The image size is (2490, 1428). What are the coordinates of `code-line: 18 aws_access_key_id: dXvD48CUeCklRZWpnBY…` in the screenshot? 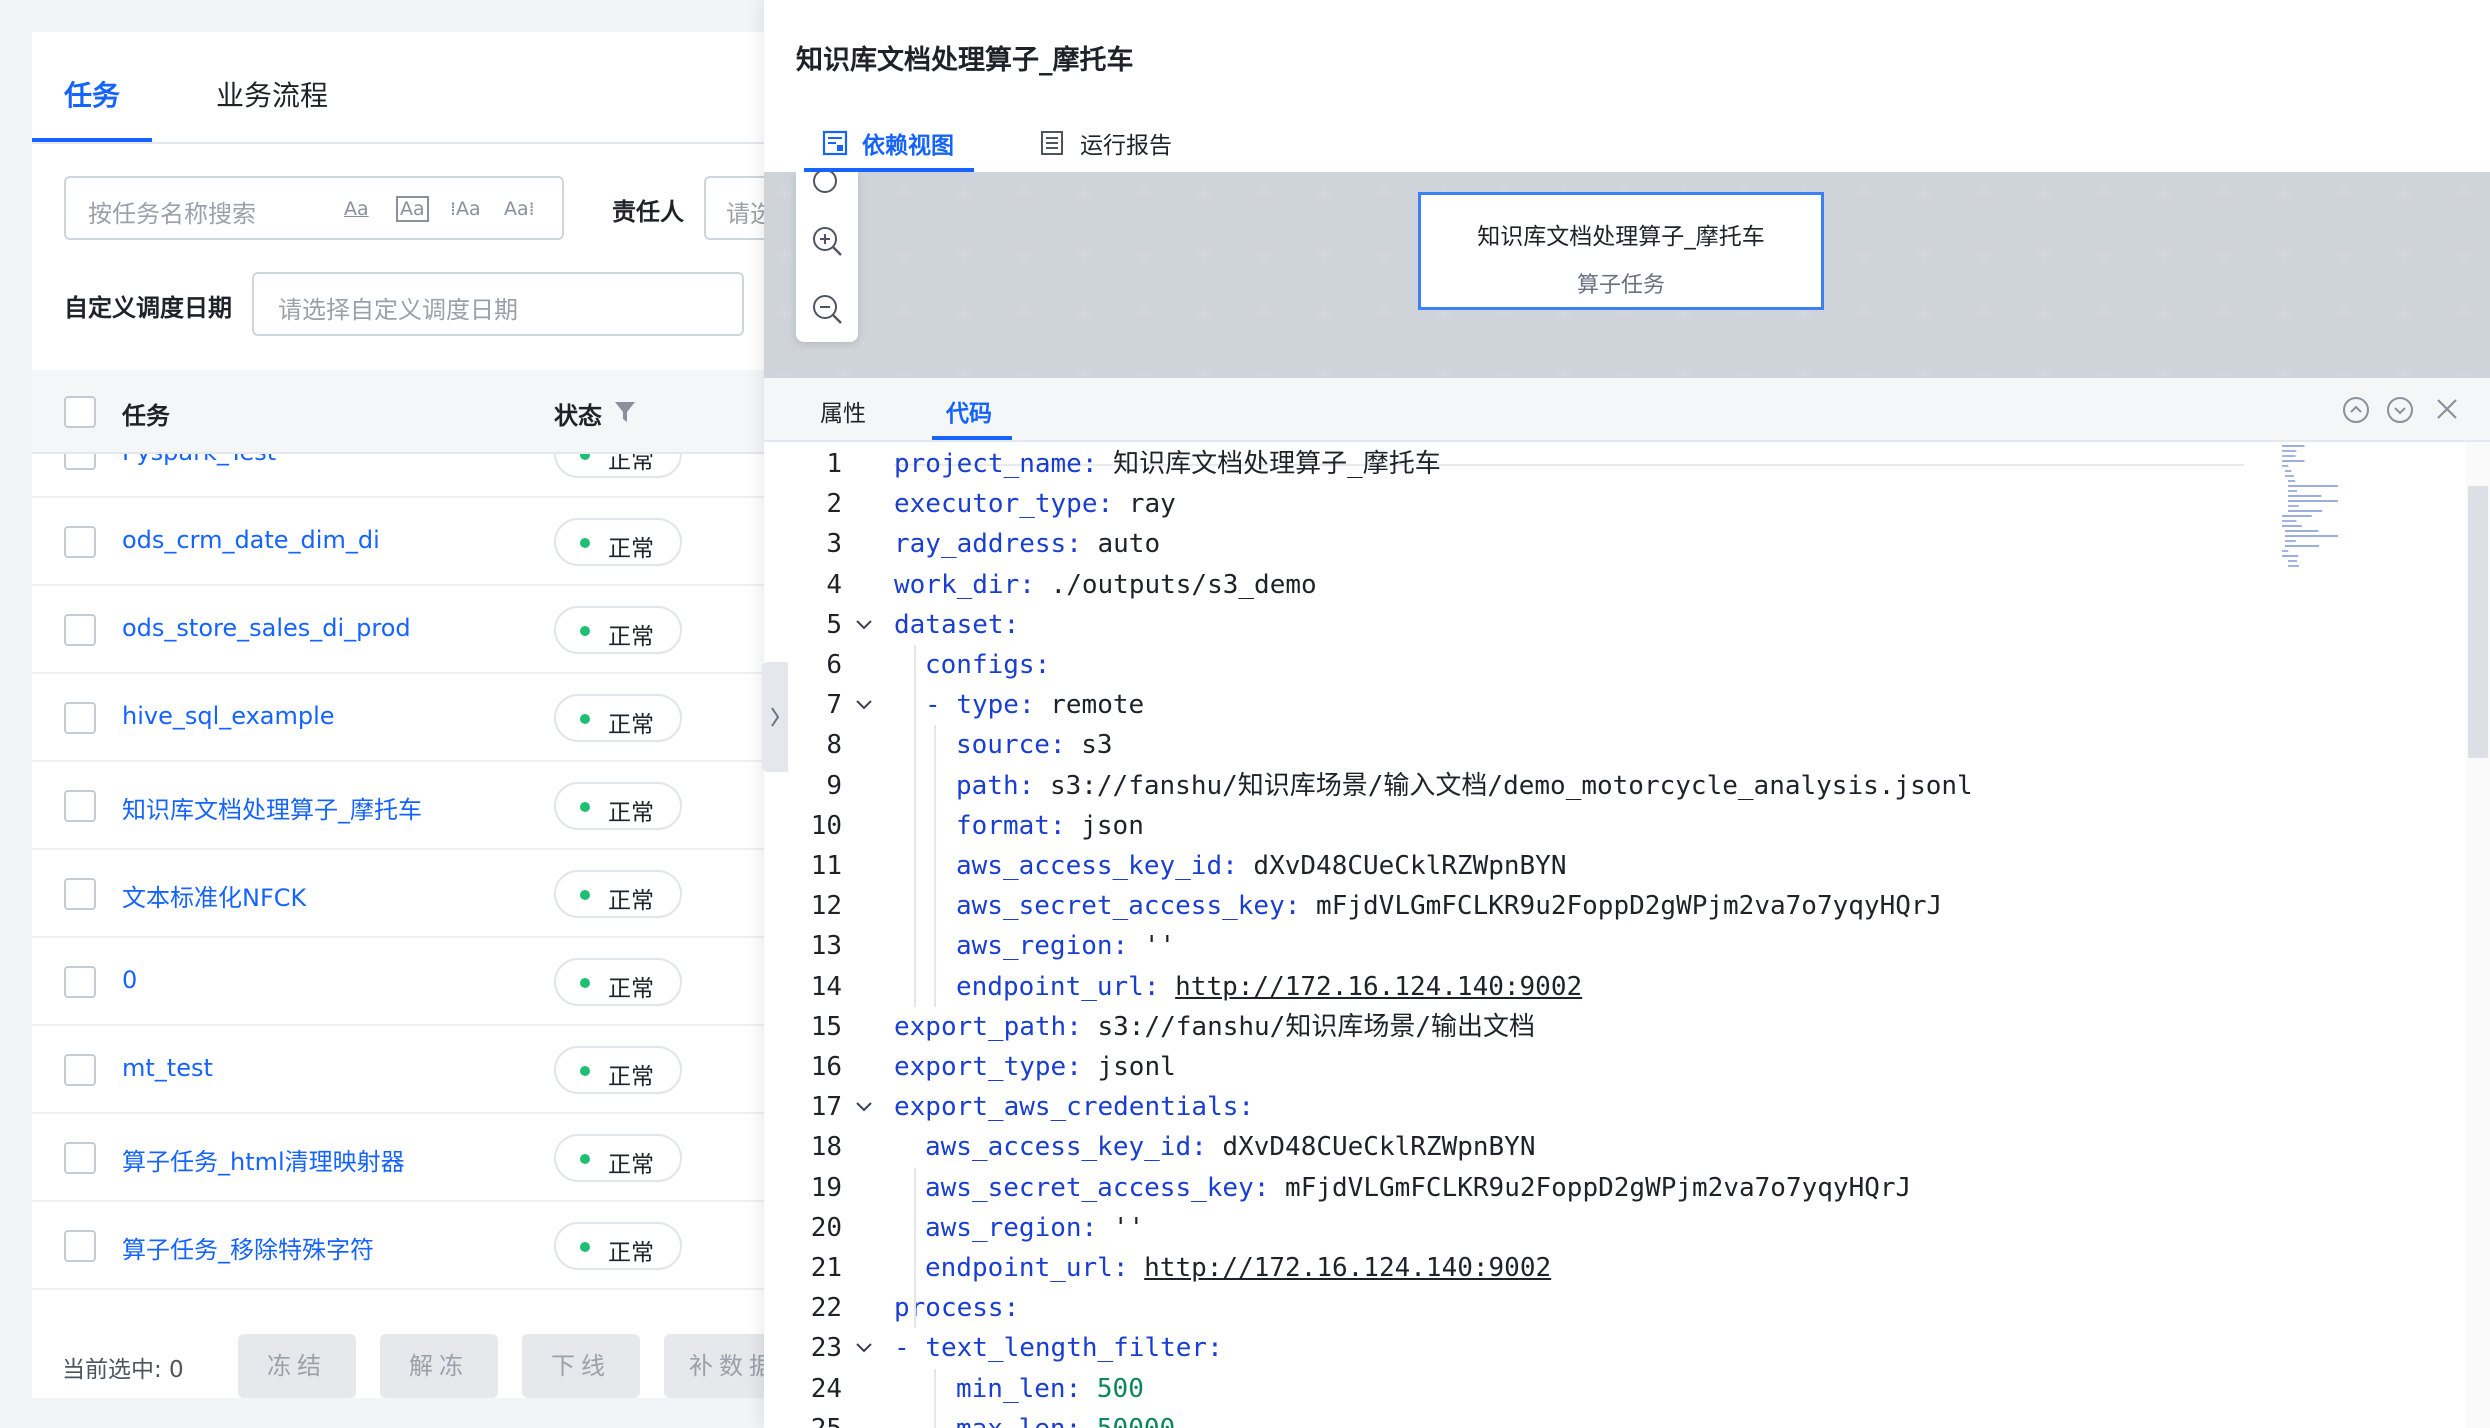 It's located at (1514, 1147).